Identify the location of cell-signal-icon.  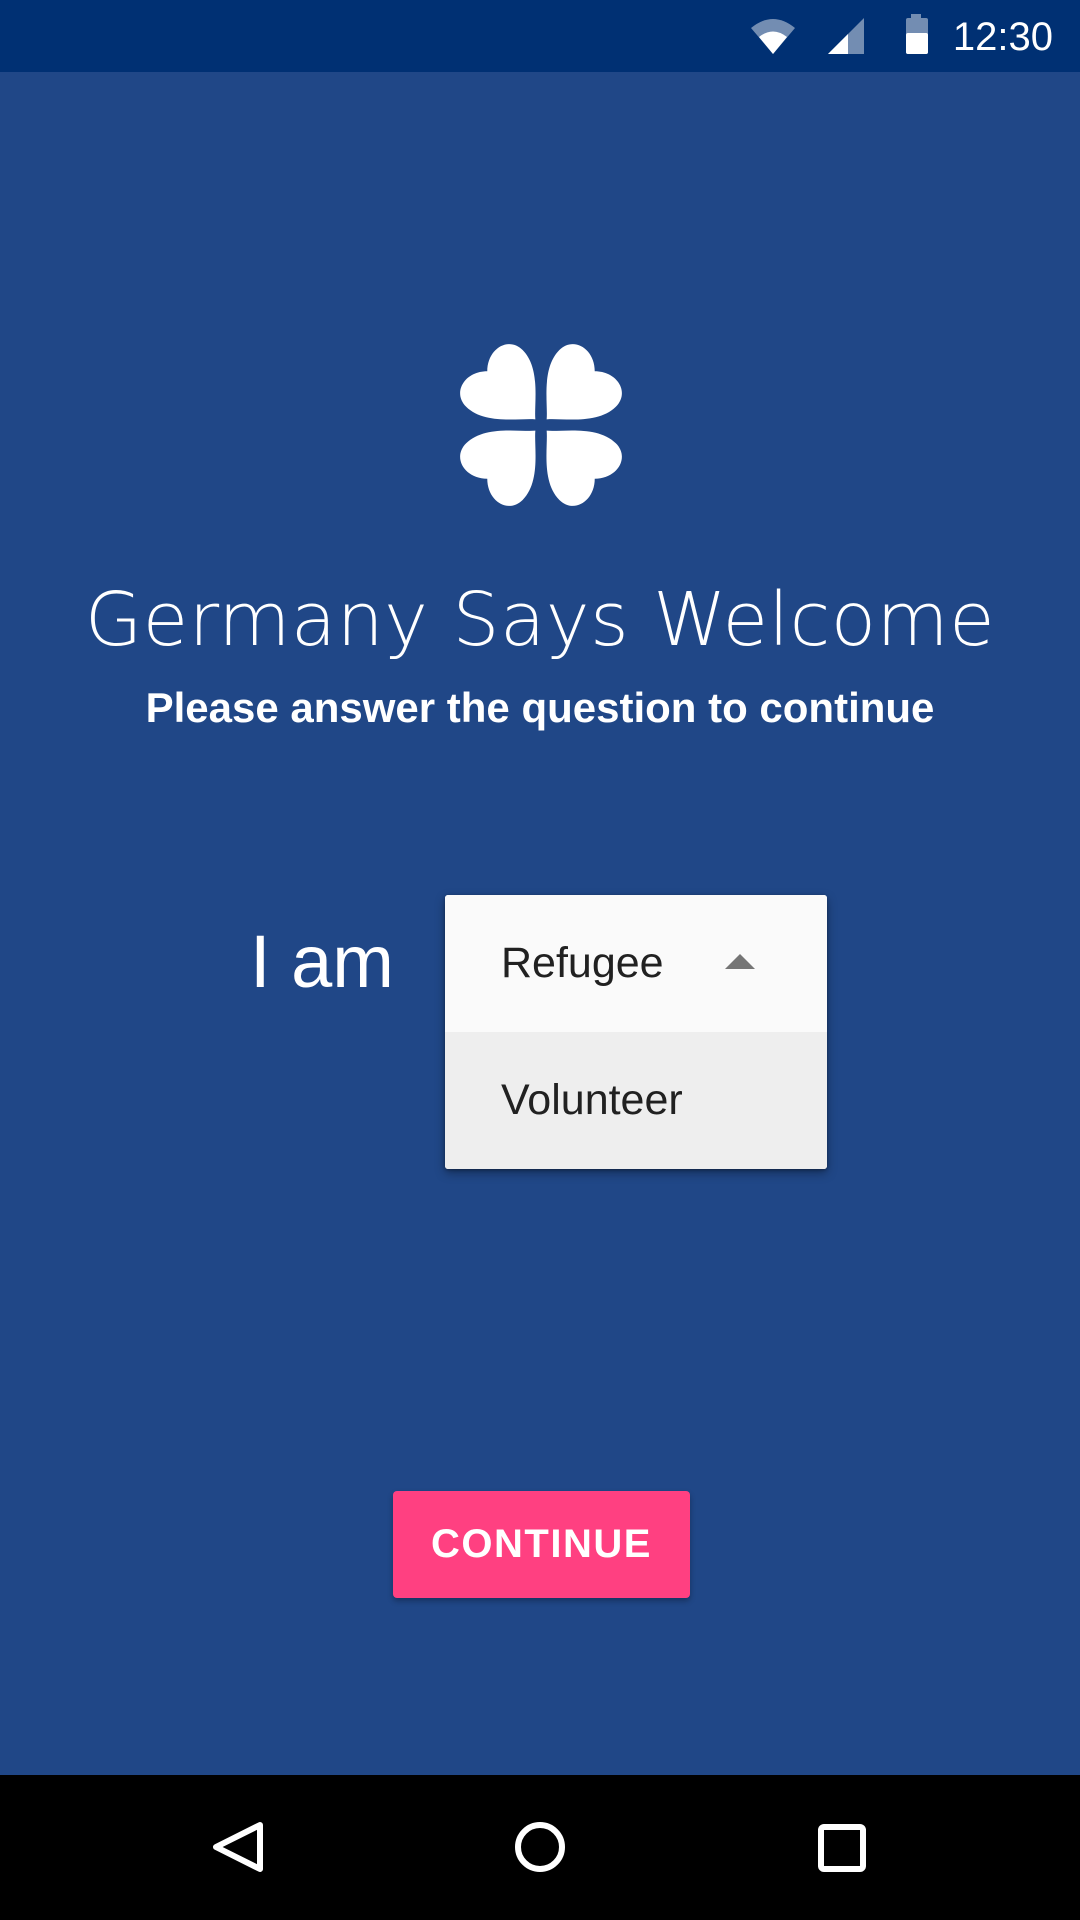
(846, 38).